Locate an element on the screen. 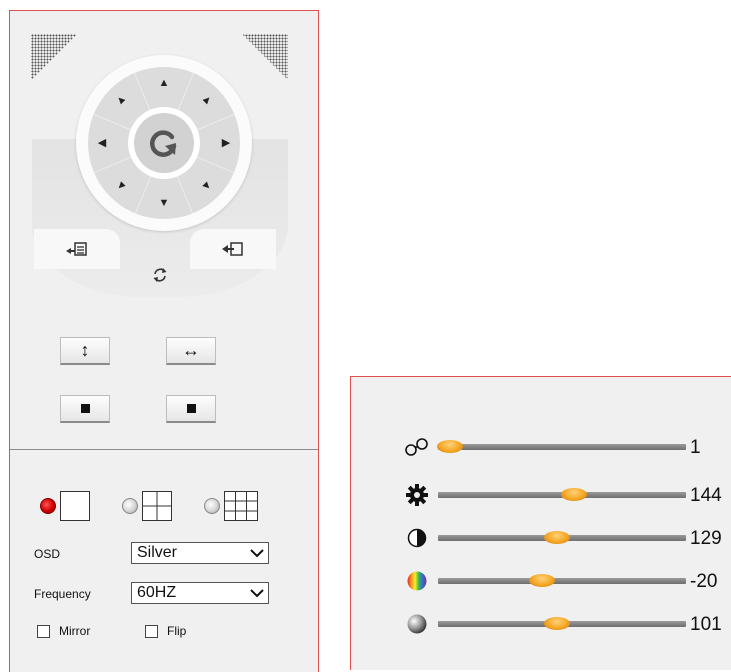 This screenshot has height=672, width=731. layout-option-nine is located at coordinates (231, 506).